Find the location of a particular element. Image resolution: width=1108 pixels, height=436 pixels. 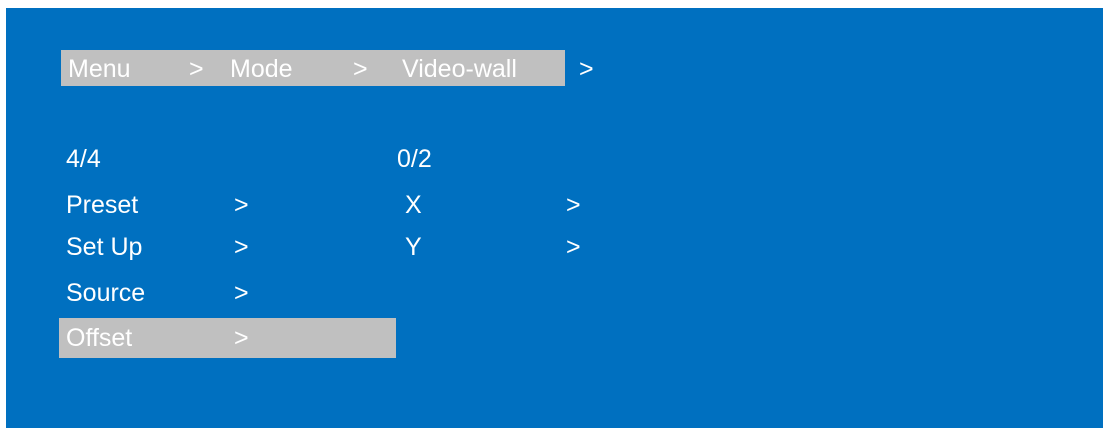

menu-item-label: Offset is located at coordinates (99, 338).